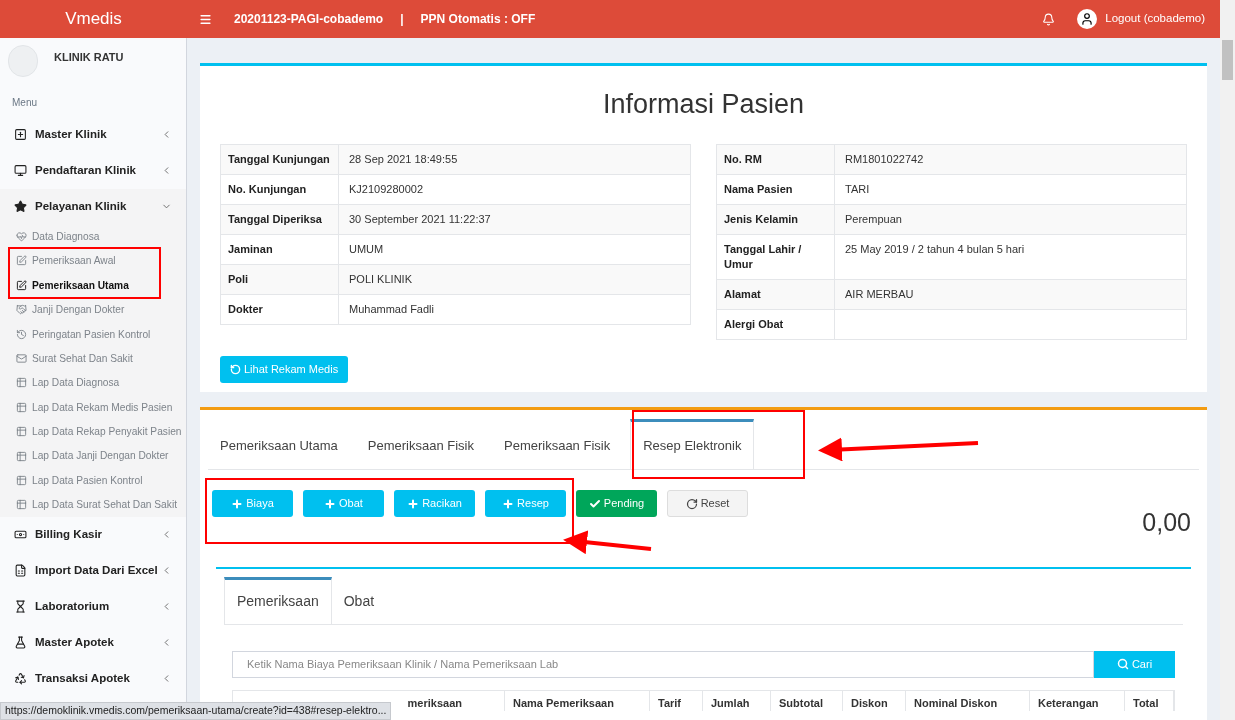 The width and height of the screenshot is (1235, 720). I want to click on action-button: Racikan, so click(434, 503).